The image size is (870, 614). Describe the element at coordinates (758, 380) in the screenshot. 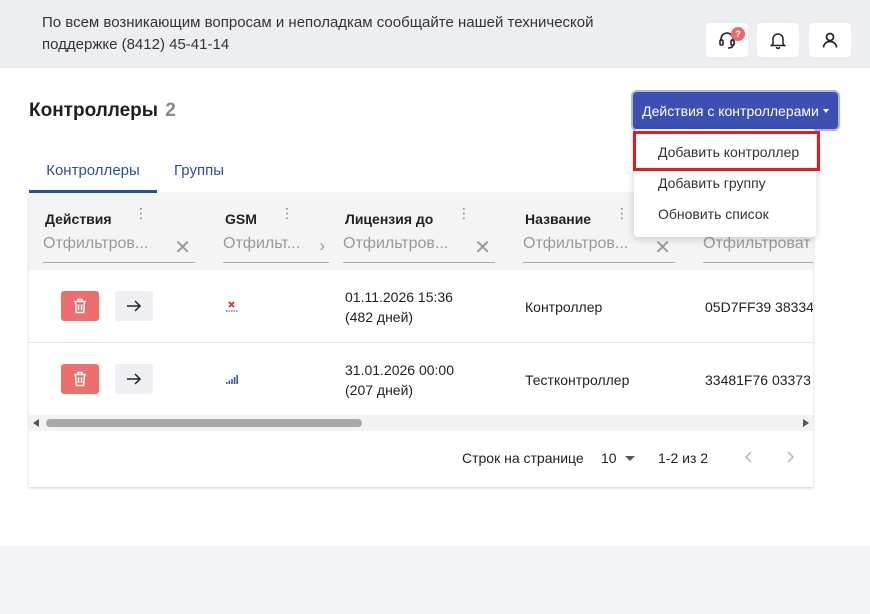

I see `controller-serial: 33481F76 03373` at that location.